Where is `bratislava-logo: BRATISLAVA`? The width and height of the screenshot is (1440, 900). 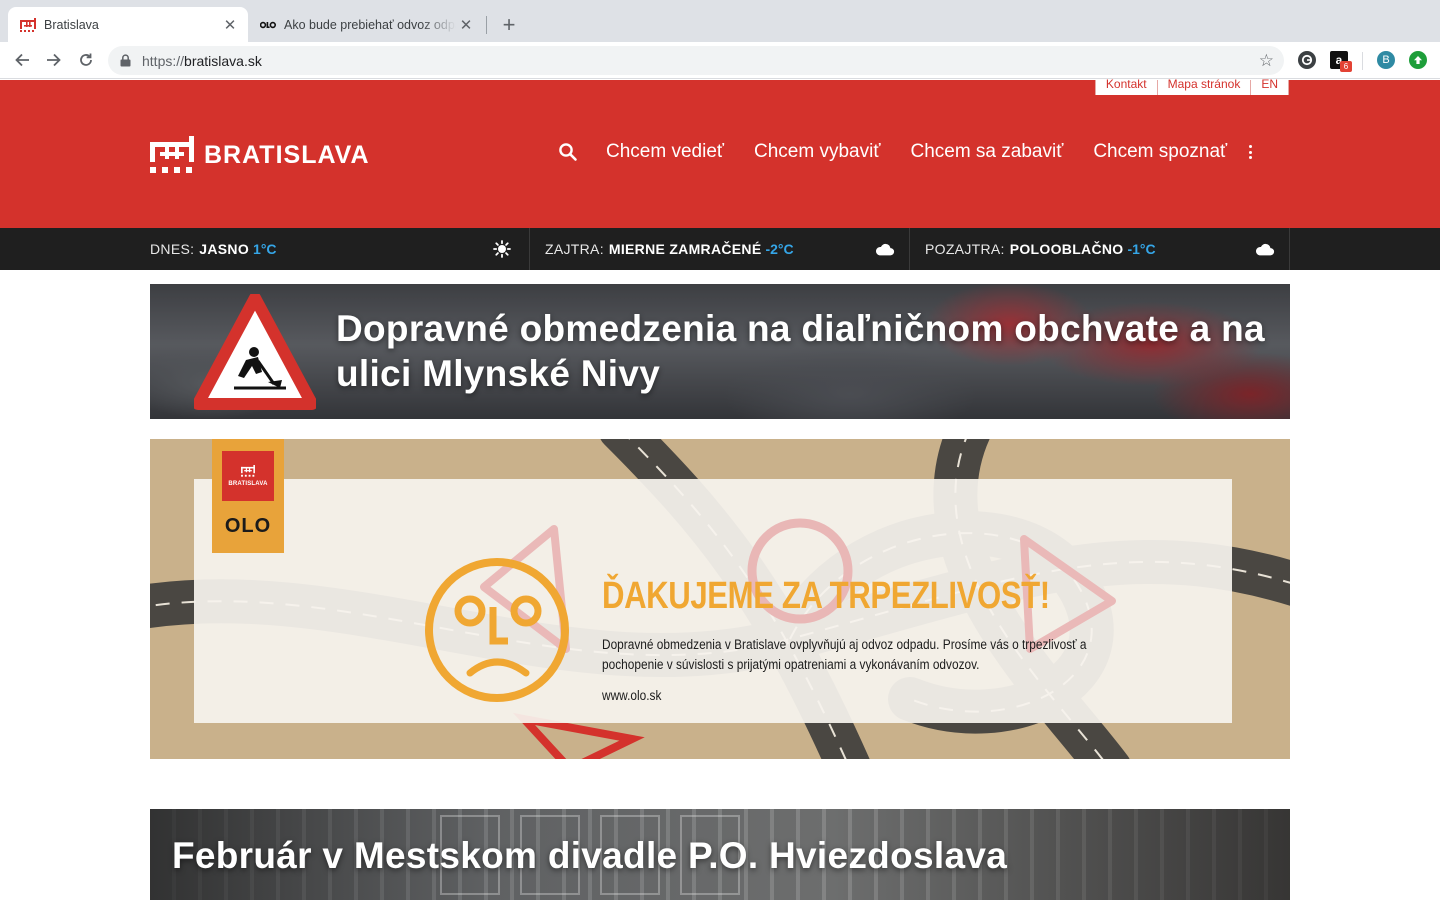 bratislava-logo: BRATISLAVA is located at coordinates (260, 155).